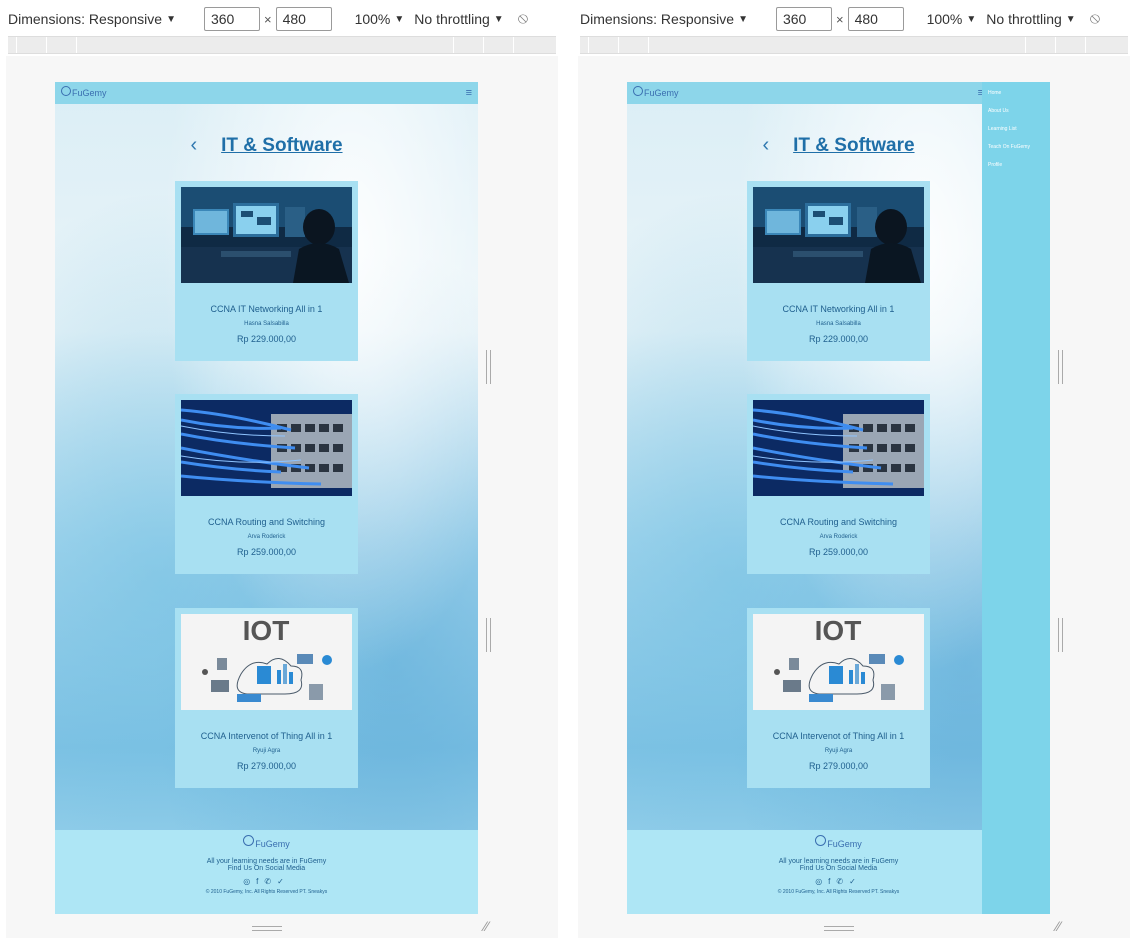  I want to click on menu-item-teach: Teach On FuGemy, so click(1019, 147).